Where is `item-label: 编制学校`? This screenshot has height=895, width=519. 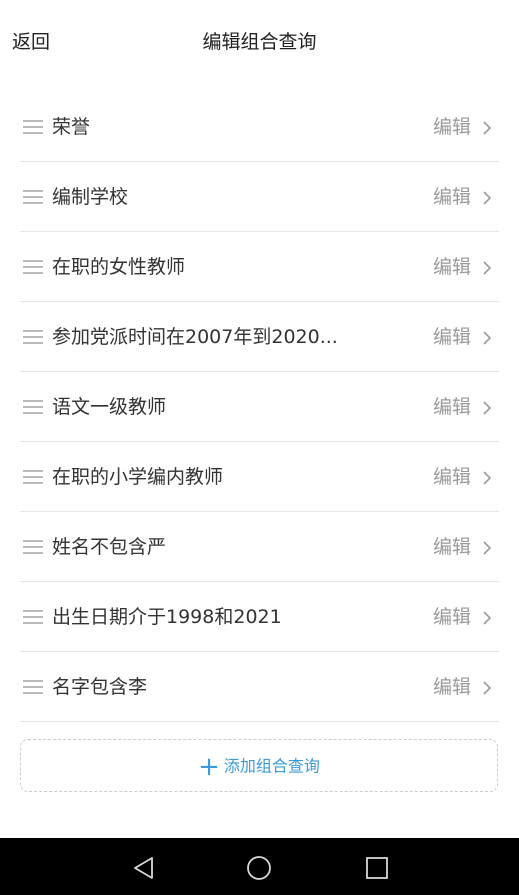
item-label: 编制学校 is located at coordinates (90, 197).